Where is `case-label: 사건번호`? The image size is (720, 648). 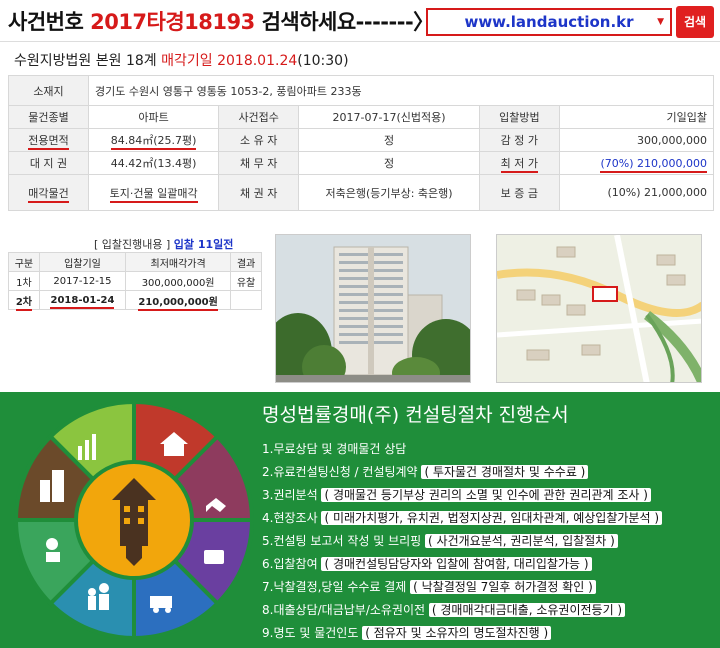 case-label: 사건번호 is located at coordinates (46, 22).